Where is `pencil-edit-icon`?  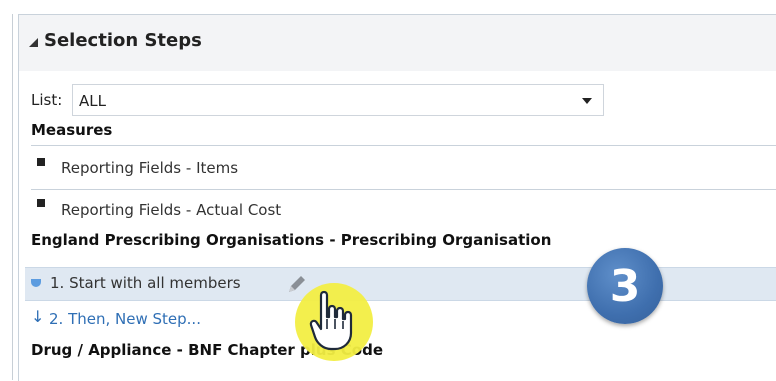
pencil-edit-icon is located at coordinates (297, 284).